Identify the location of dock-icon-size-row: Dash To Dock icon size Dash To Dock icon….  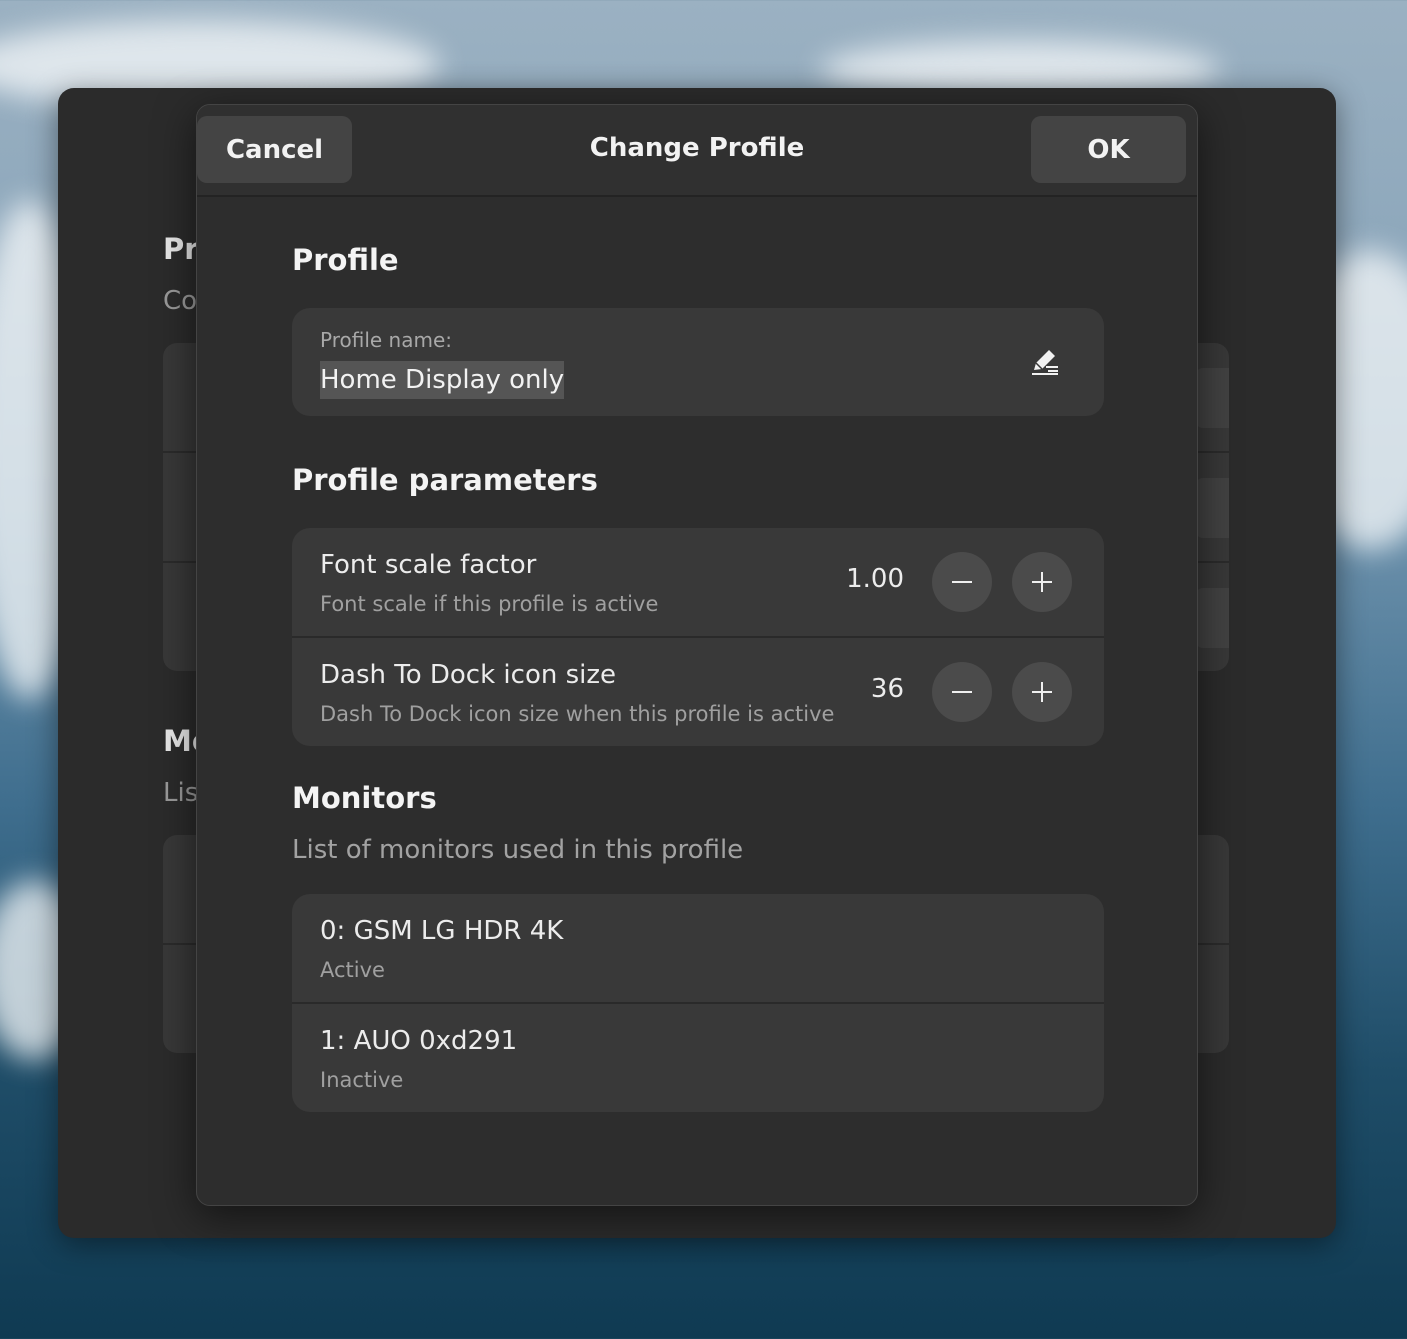
(698, 691).